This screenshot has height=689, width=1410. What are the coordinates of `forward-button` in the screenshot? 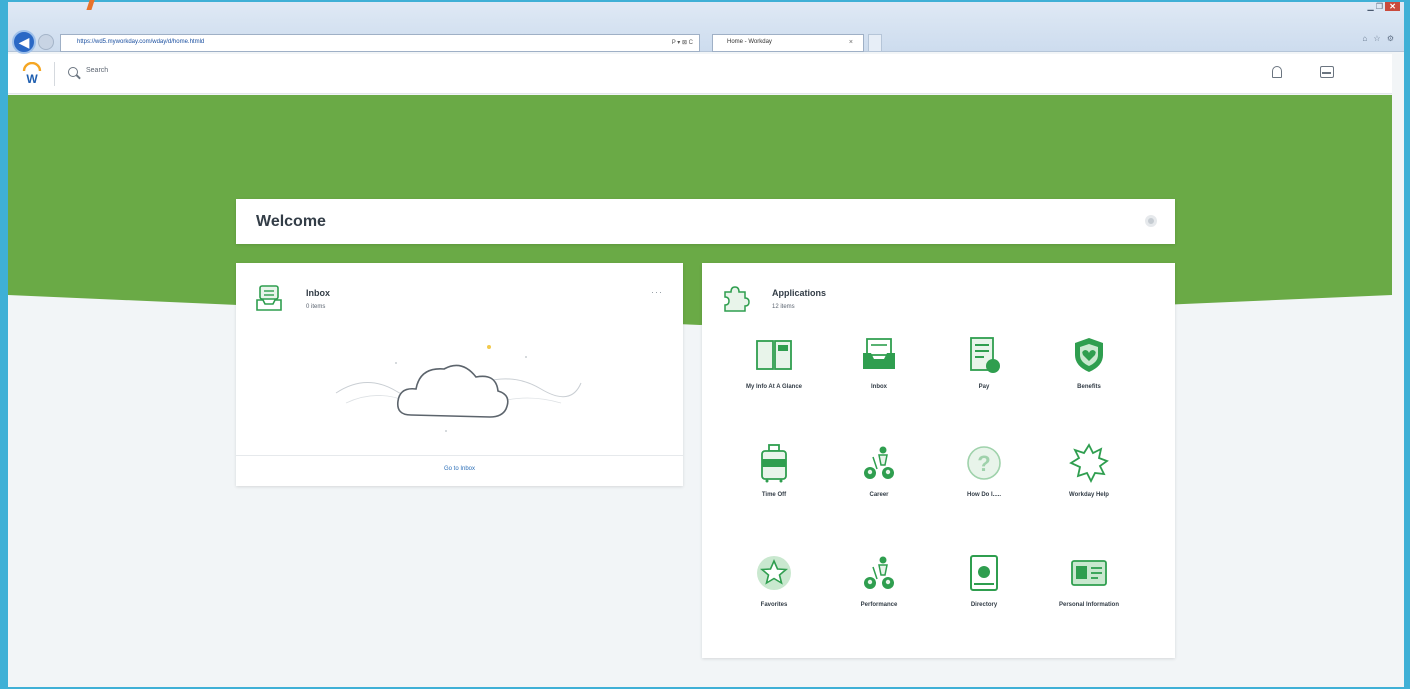 It's located at (46, 42).